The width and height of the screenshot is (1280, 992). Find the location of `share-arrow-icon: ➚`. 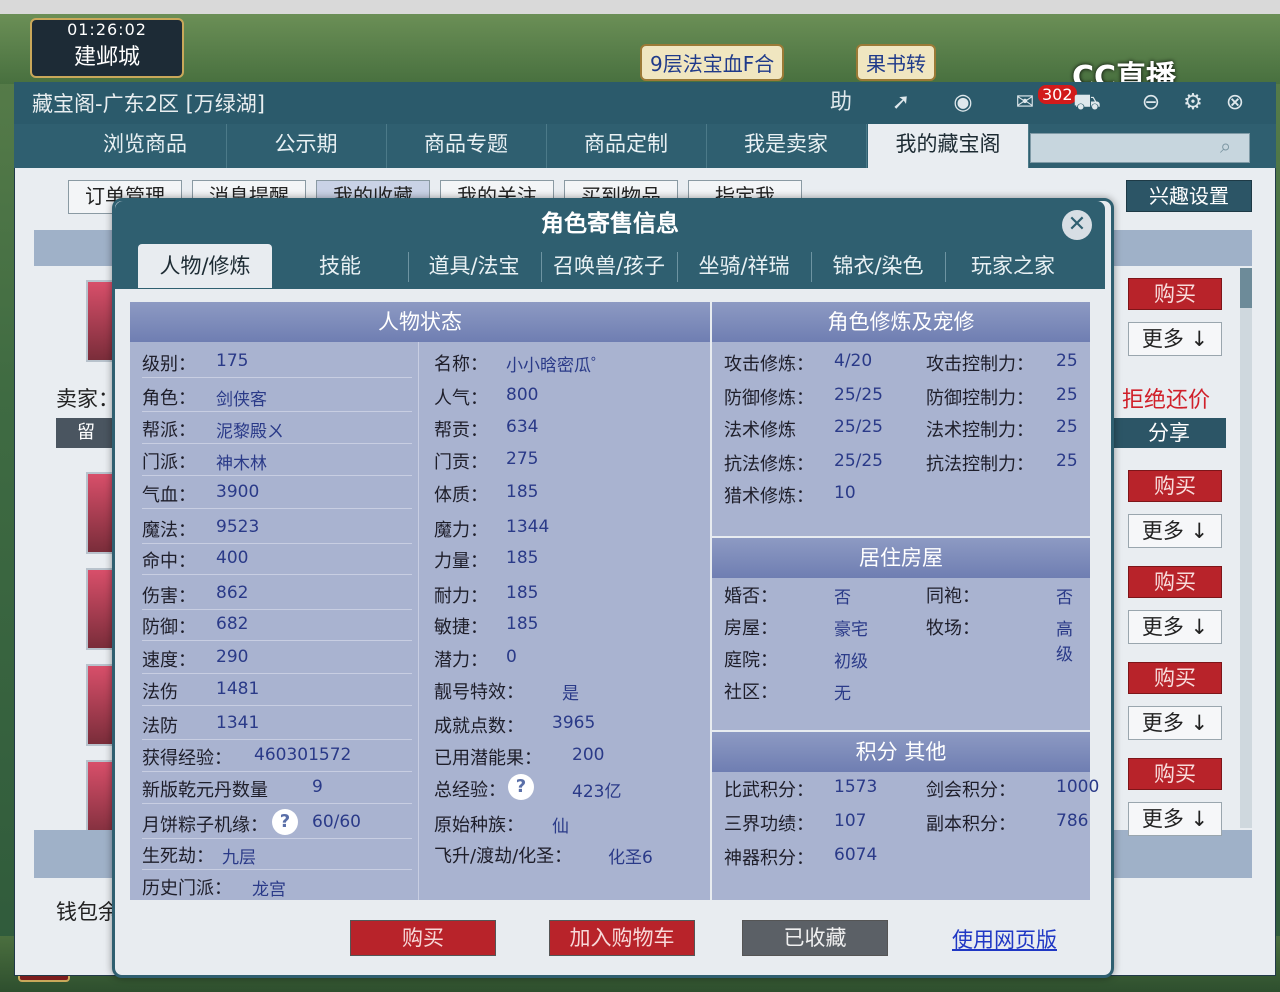

share-arrow-icon: ➚ is located at coordinates (901, 103).